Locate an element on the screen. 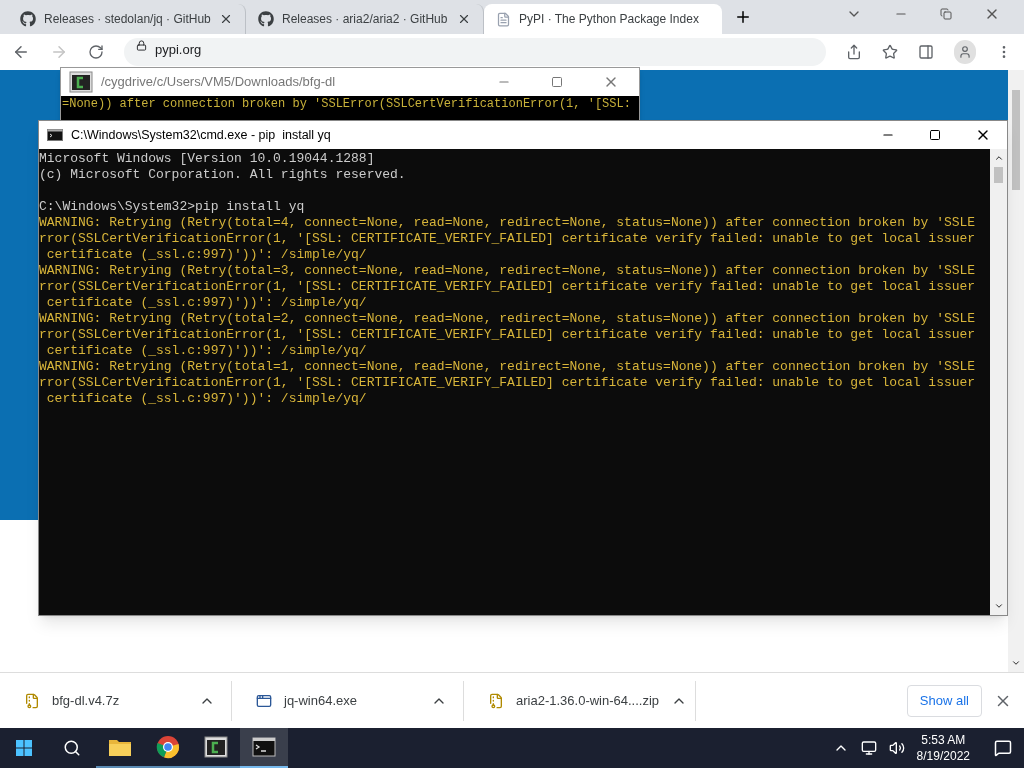  tab-title: Releases · stedolan/jq · GitHub is located at coordinates (127, 19).